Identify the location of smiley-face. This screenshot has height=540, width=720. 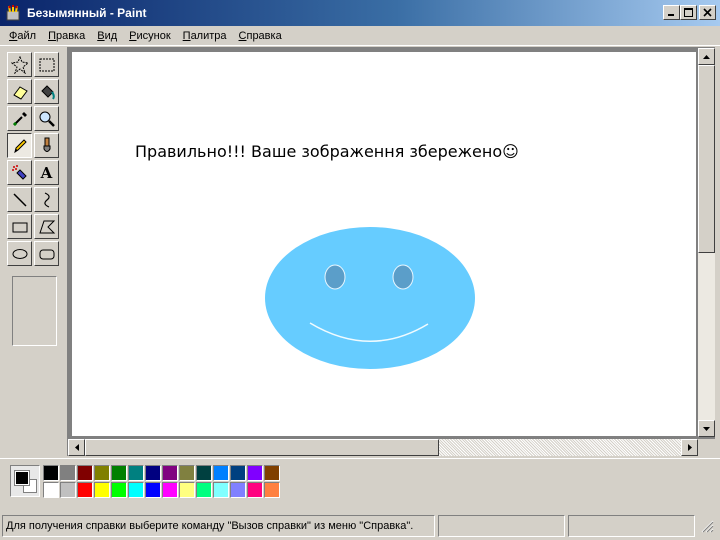
(370, 298).